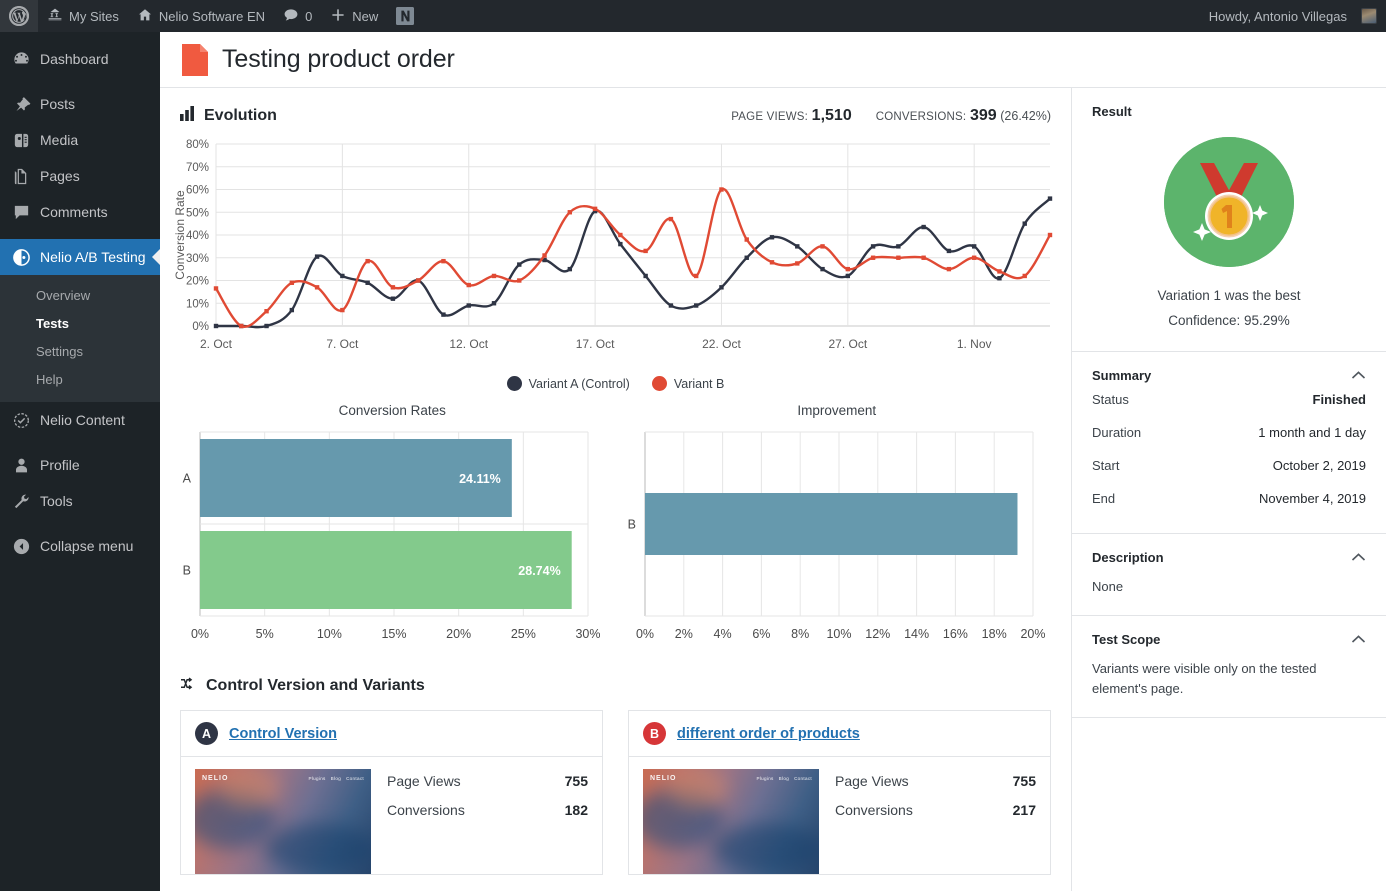 This screenshot has width=1386, height=891. Describe the element at coordinates (1112, 111) in the screenshot. I see `result-heading-label: Result` at that location.